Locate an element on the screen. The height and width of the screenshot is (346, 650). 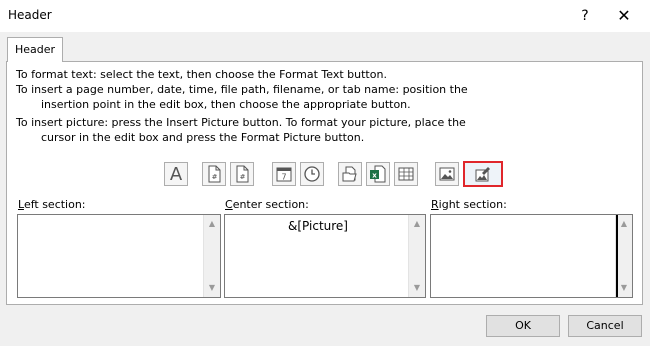
insert-page-number-button: # is located at coordinates (214, 174).